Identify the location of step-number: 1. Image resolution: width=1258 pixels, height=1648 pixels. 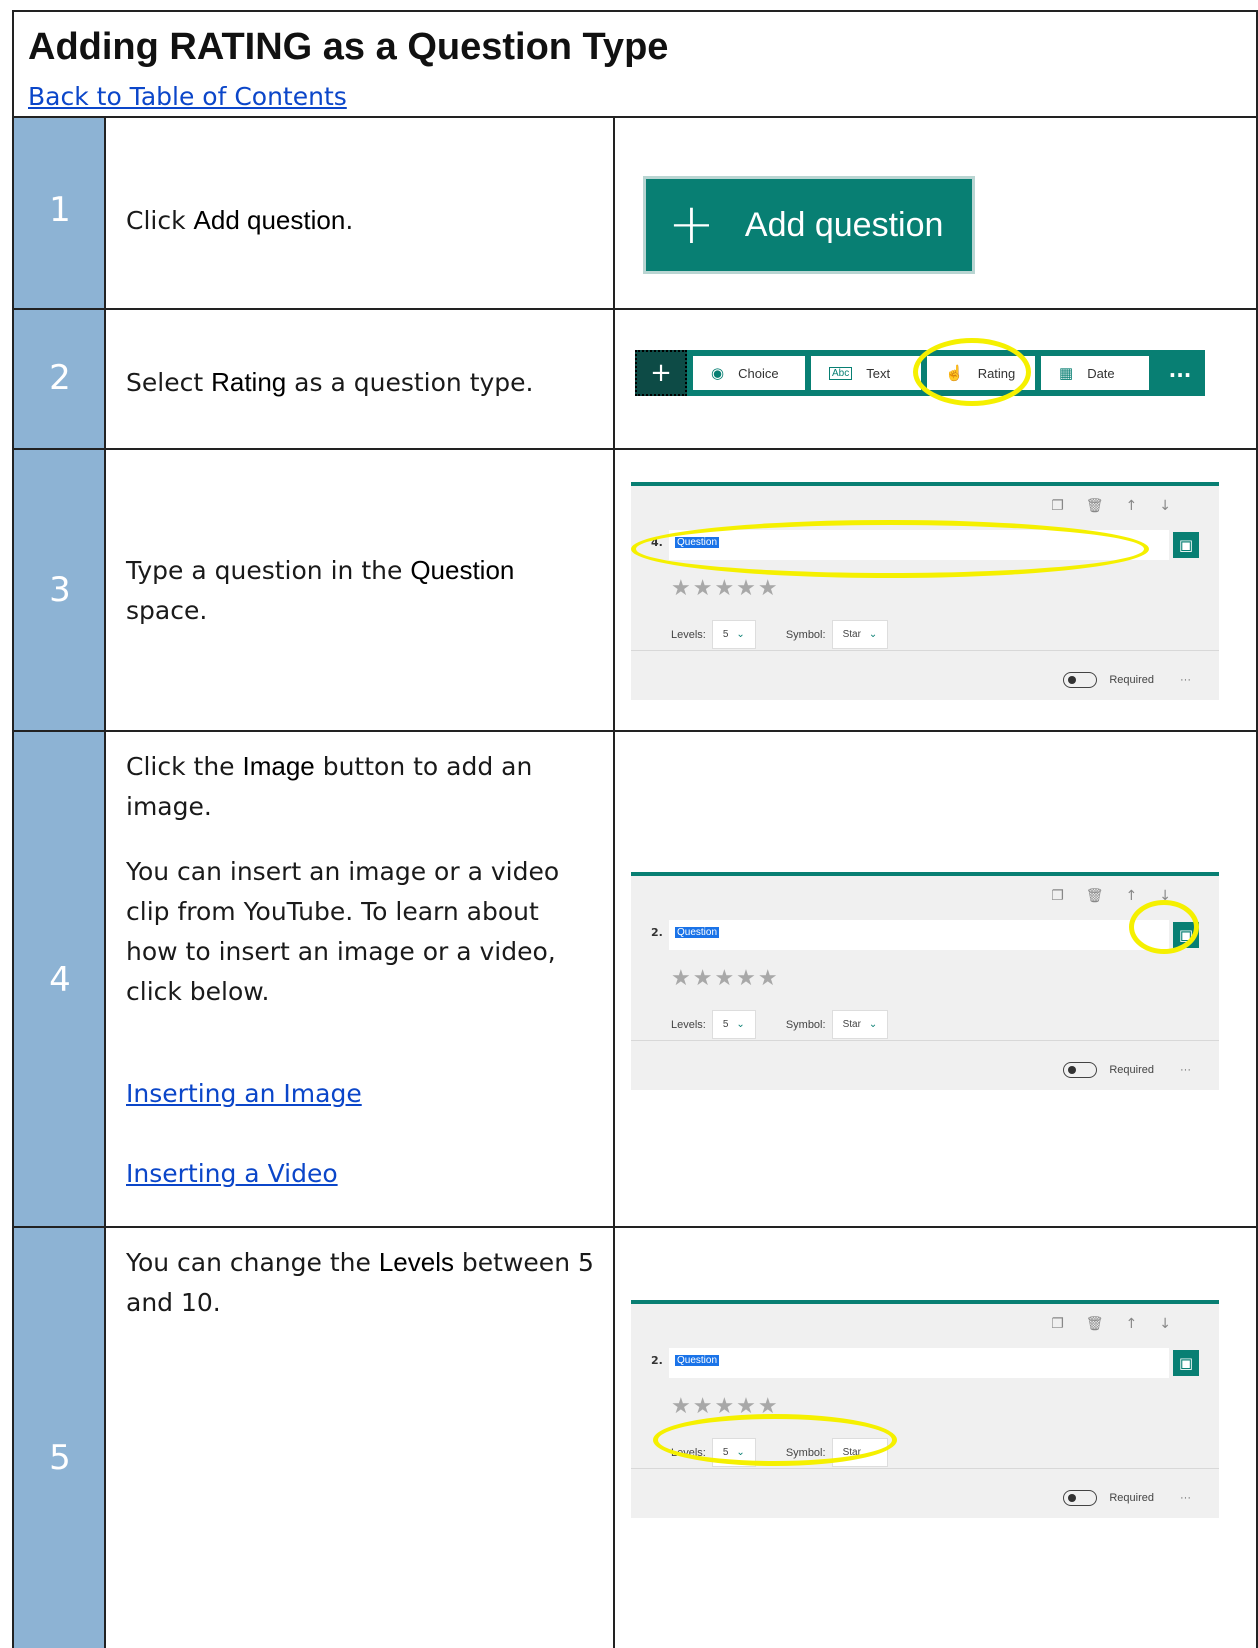
(60, 210).